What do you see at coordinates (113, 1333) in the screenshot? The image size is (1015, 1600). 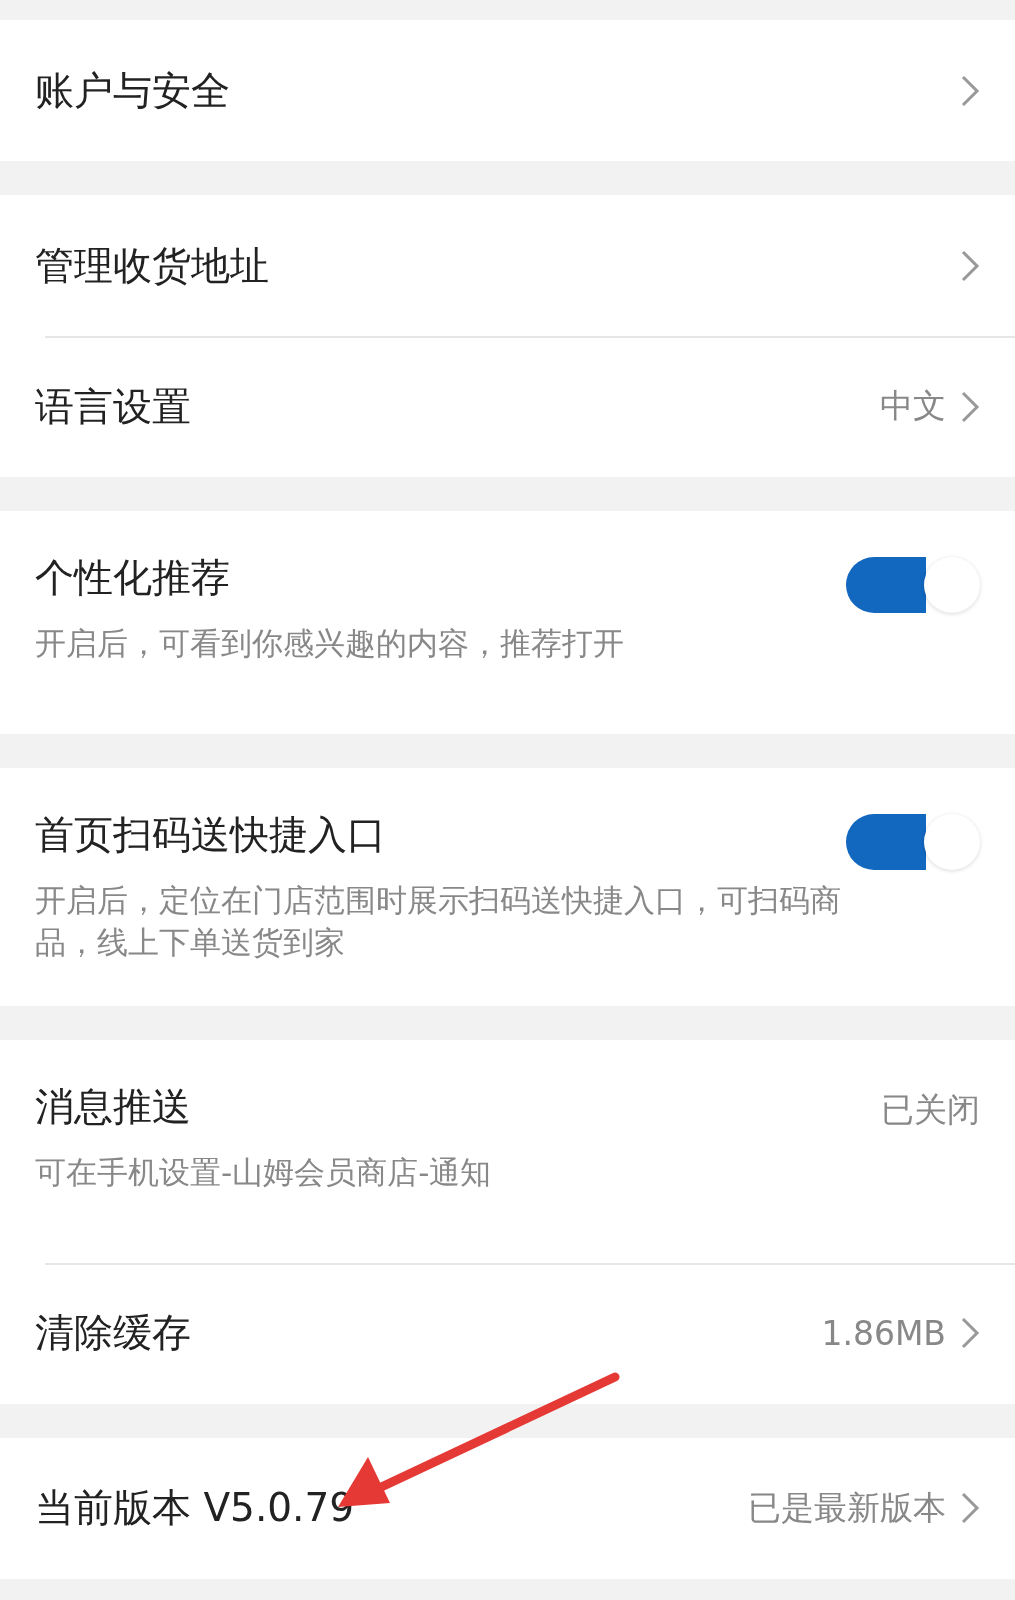 I see `row-title: 清除缓存` at bounding box center [113, 1333].